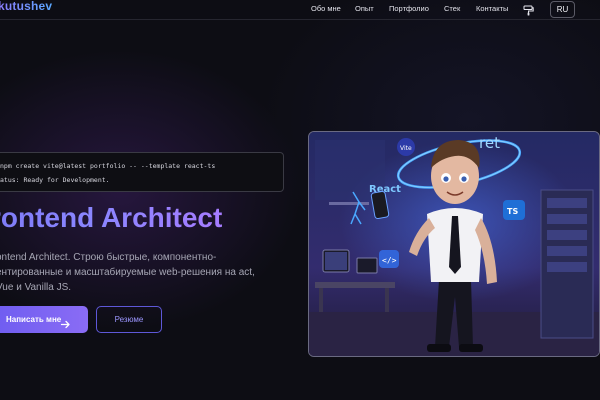 Image resolution: width=600 pixels, height=400 pixels. What do you see at coordinates (409, 8) in the screenshot?
I see `nav-item-portfolio: Портфолио` at bounding box center [409, 8].